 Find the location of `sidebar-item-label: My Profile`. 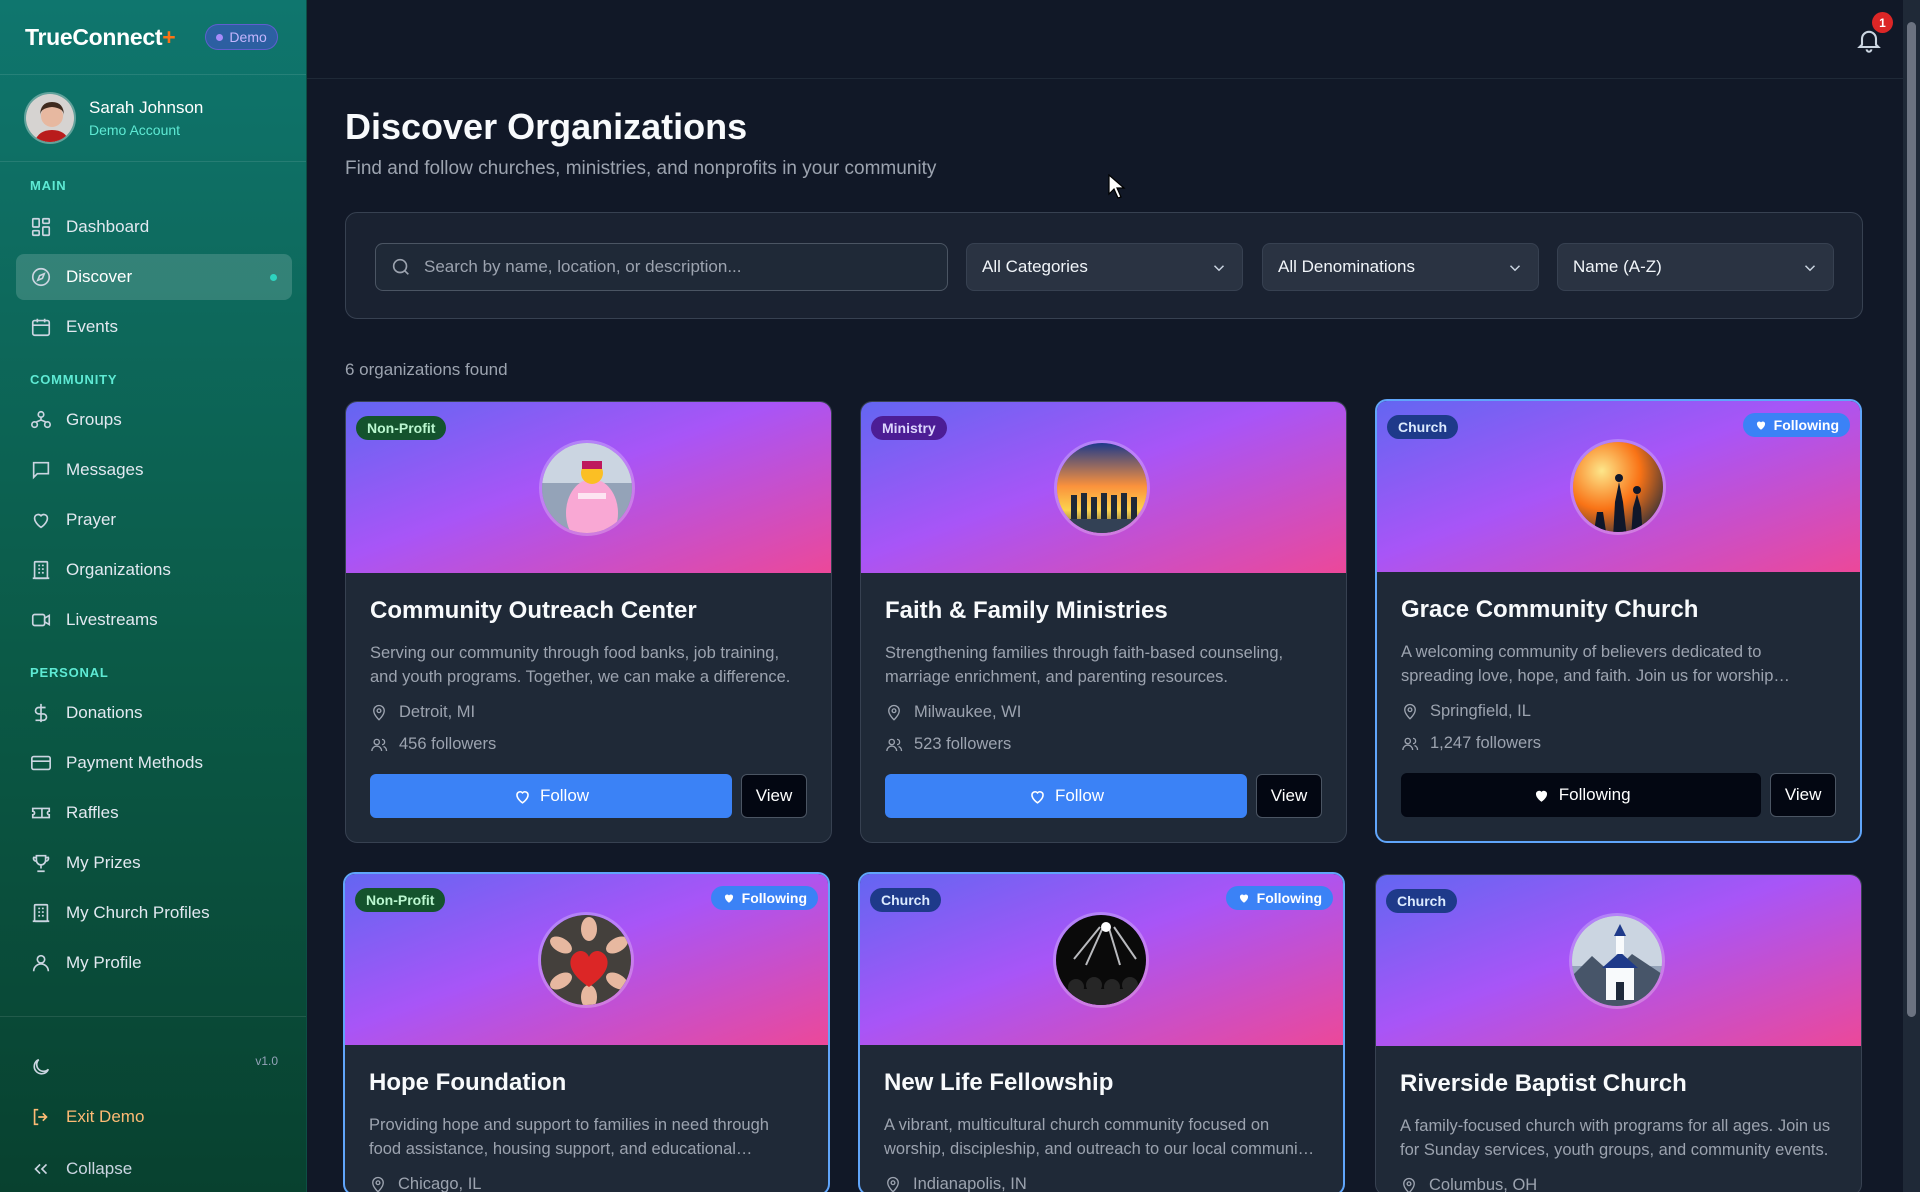

sidebar-item-label: My Profile is located at coordinates (104, 962).